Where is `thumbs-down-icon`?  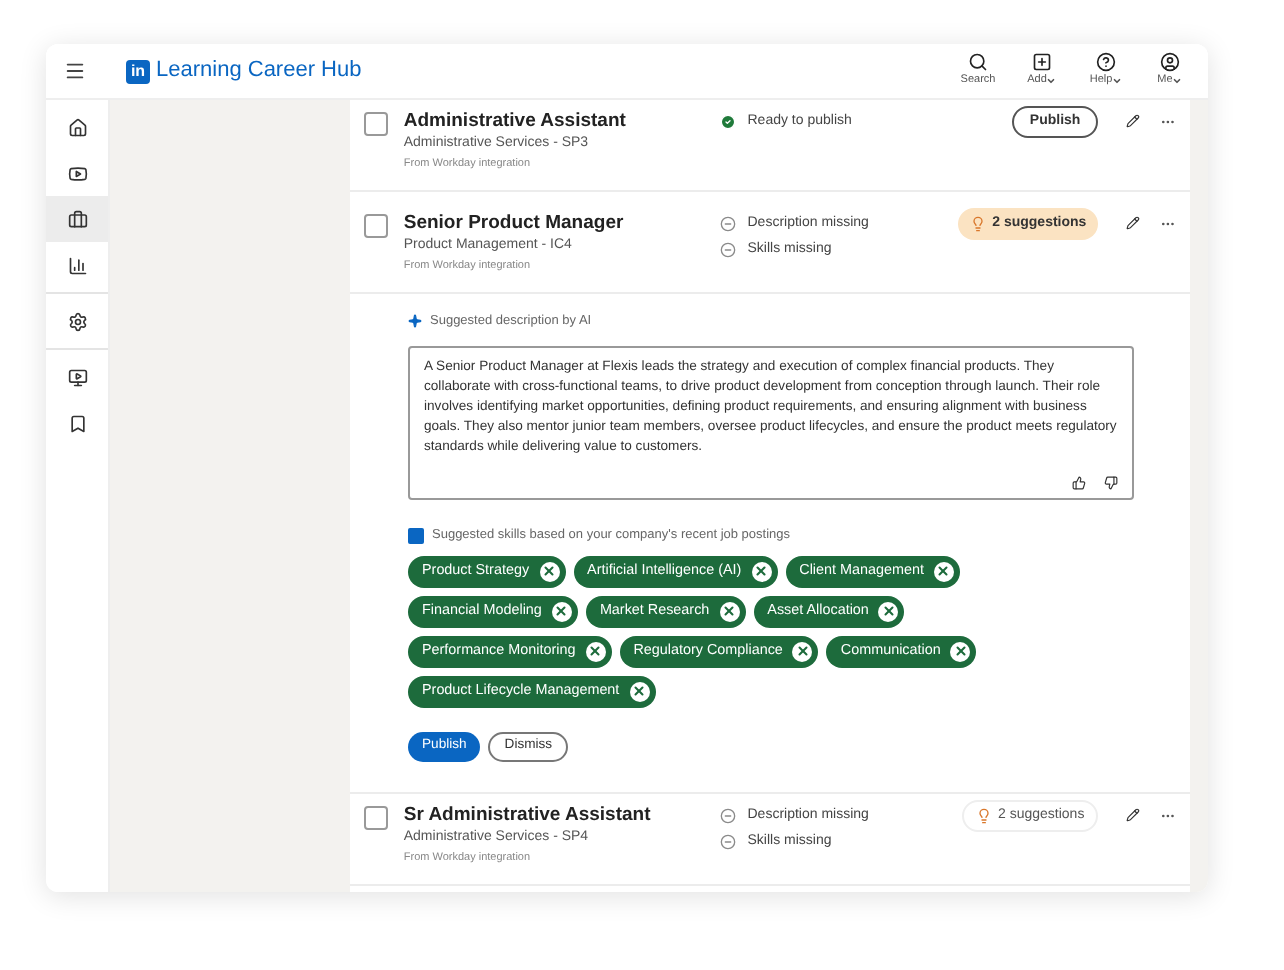
thumbs-down-icon is located at coordinates (1111, 482).